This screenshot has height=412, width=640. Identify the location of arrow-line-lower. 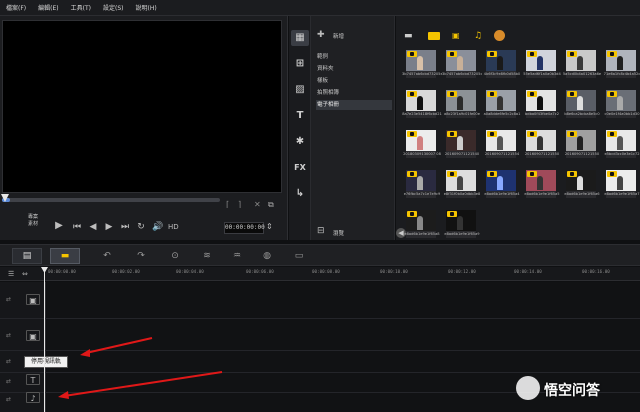
(143, 384).